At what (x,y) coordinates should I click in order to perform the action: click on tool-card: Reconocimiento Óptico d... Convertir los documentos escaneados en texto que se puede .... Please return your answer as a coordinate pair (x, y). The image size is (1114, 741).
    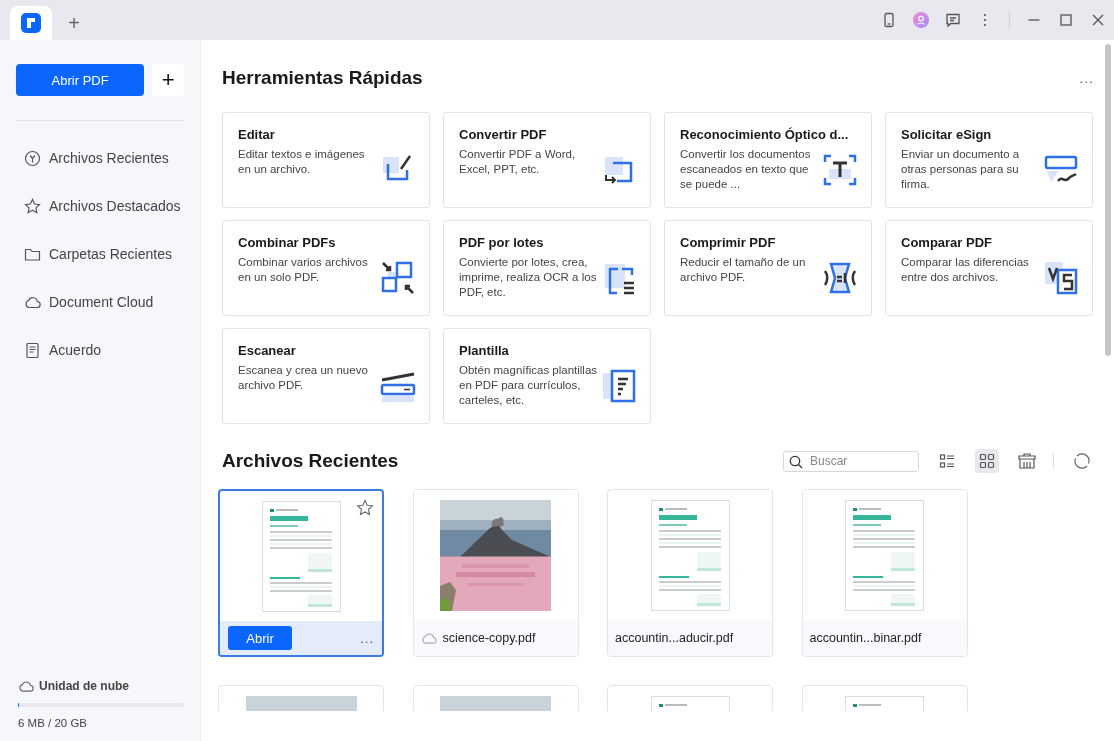
    Looking at the image, I should click on (768, 160).